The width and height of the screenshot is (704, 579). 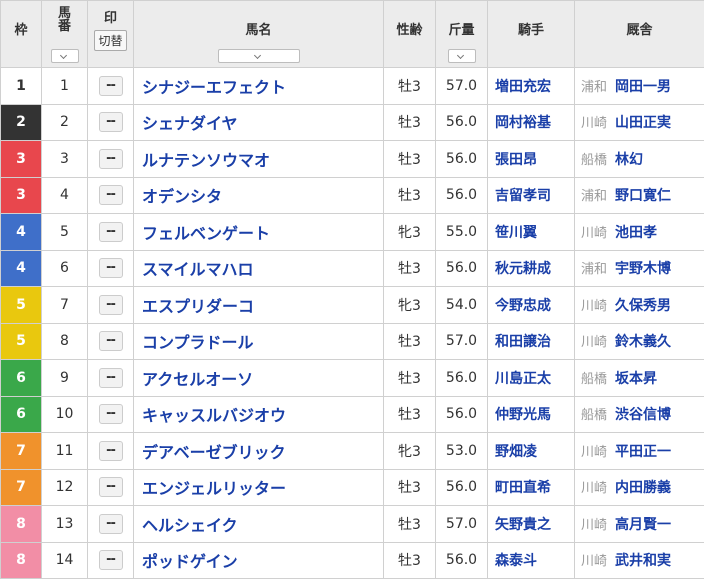 I want to click on weight-sort-chevron-icon, so click(x=462, y=56).